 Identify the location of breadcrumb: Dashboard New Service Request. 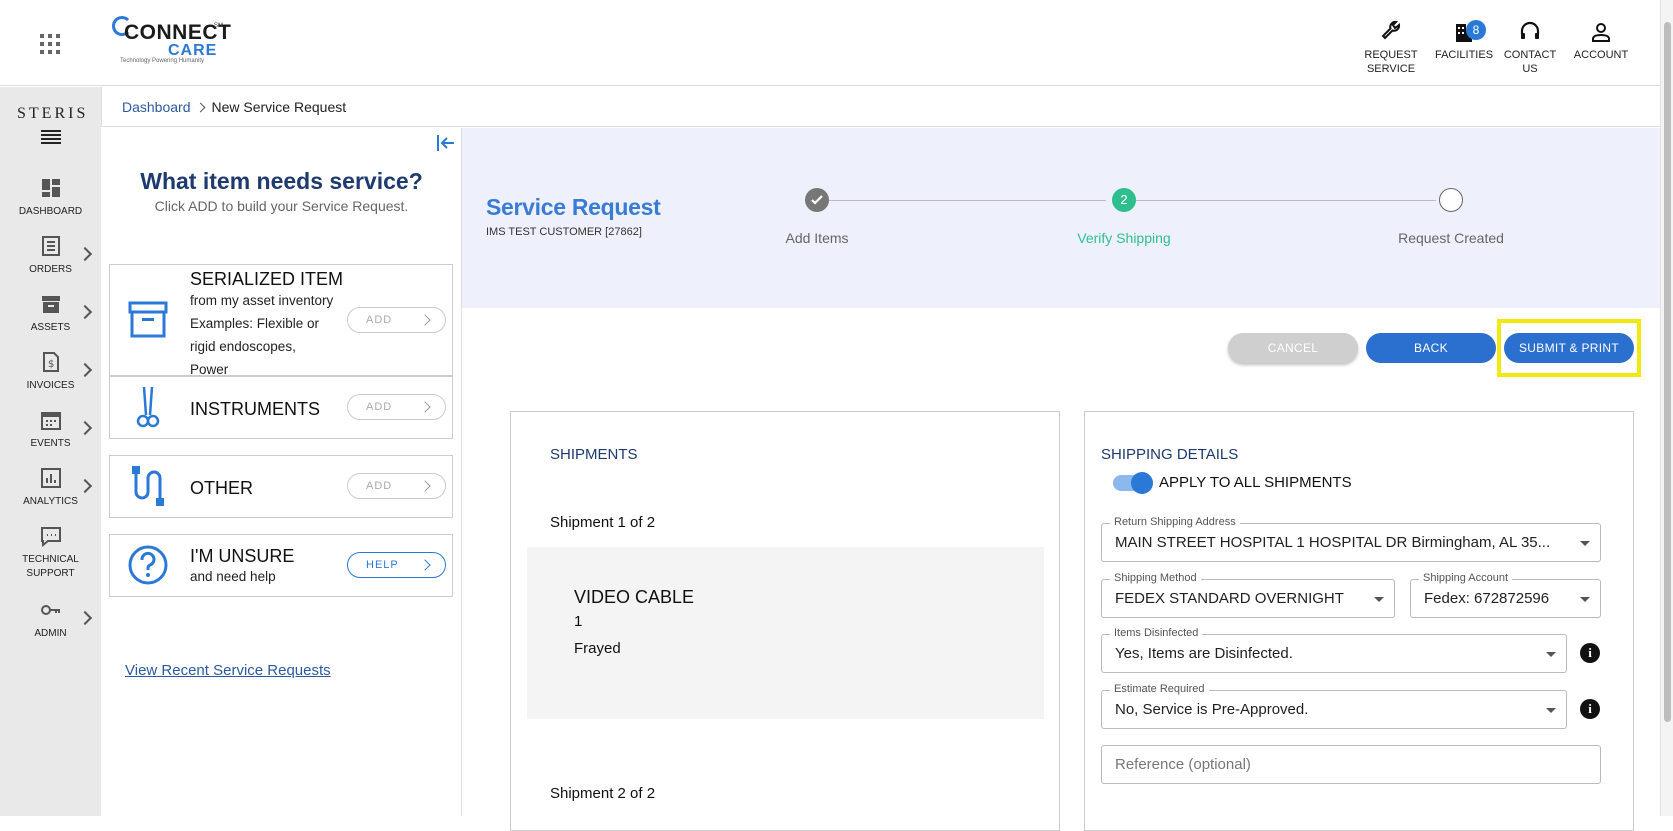
(880, 107).